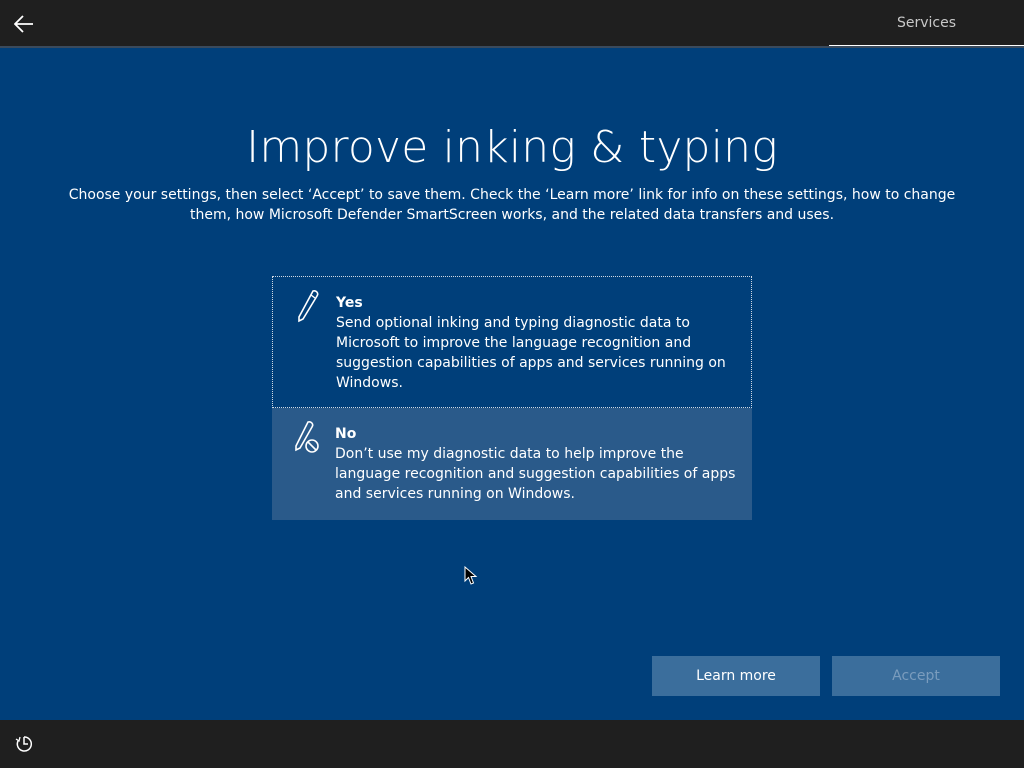  I want to click on bottom-bar, so click(512, 744).